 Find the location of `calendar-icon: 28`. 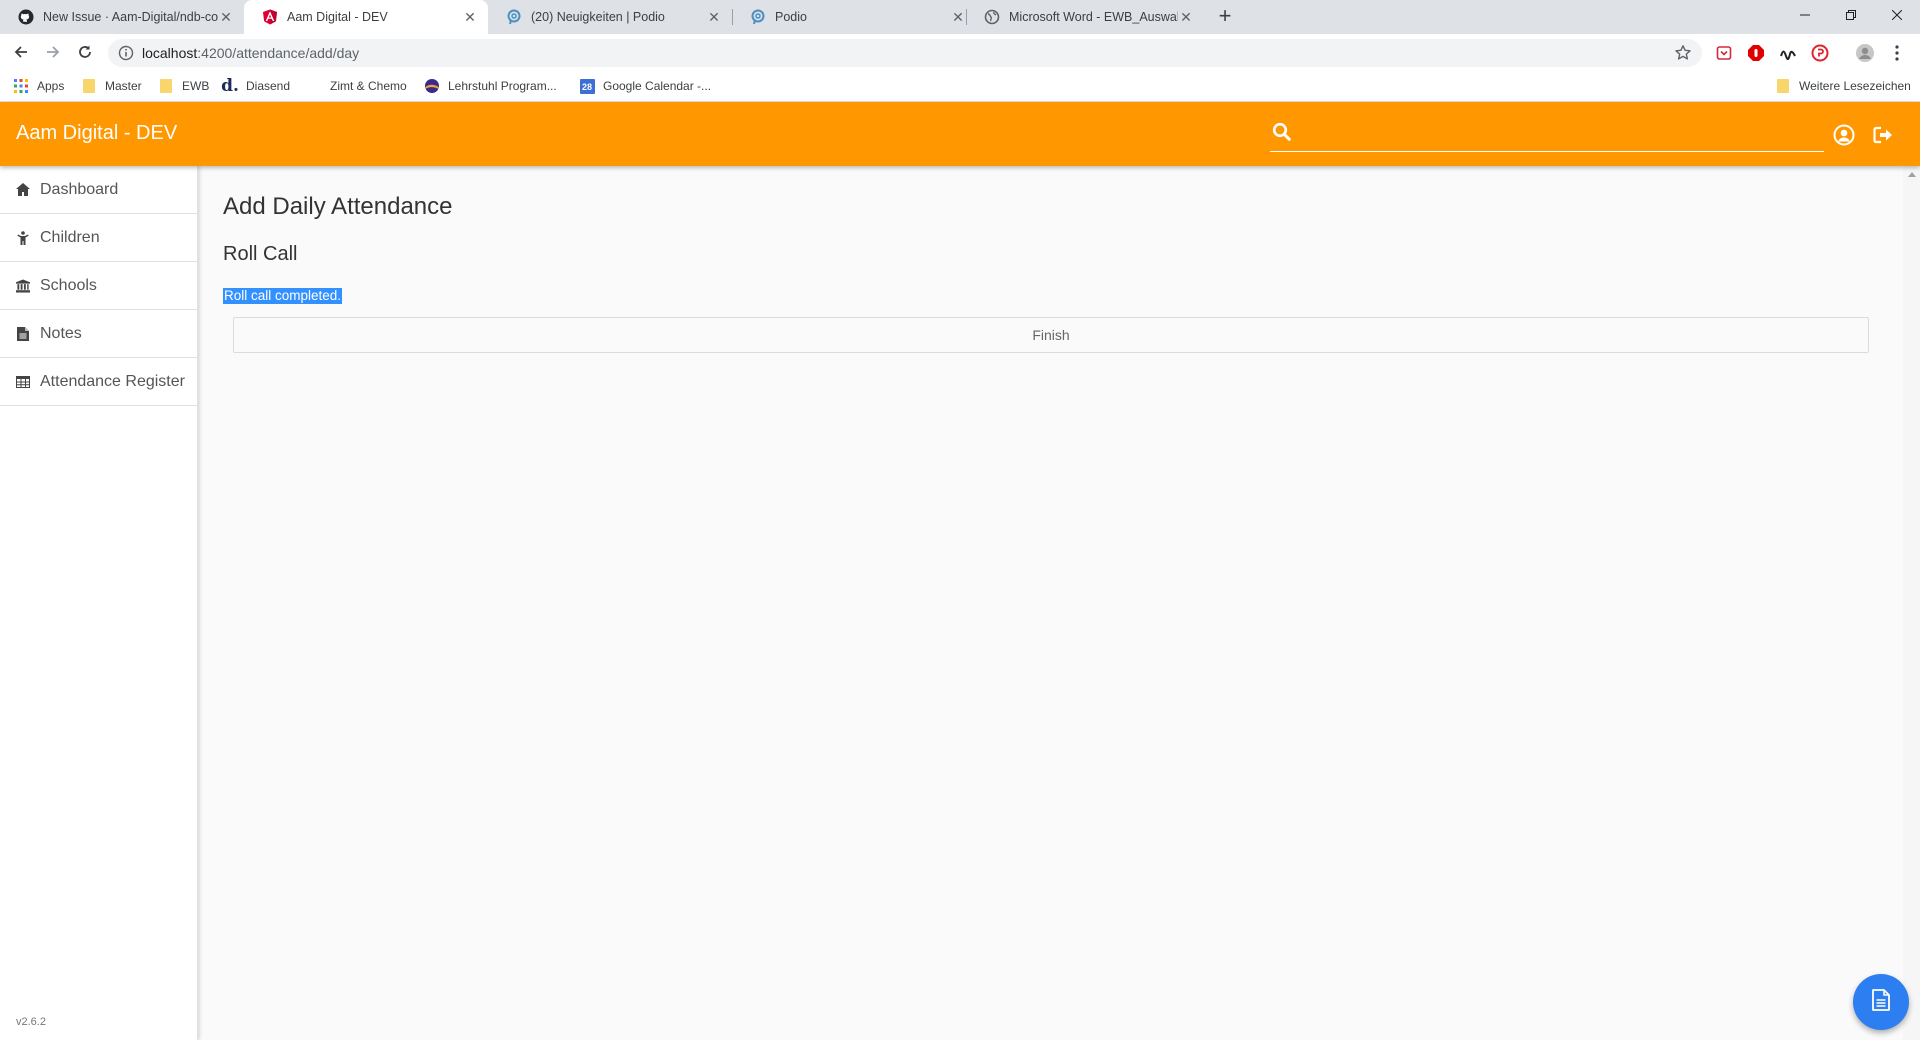

calendar-icon: 28 is located at coordinates (587, 86).